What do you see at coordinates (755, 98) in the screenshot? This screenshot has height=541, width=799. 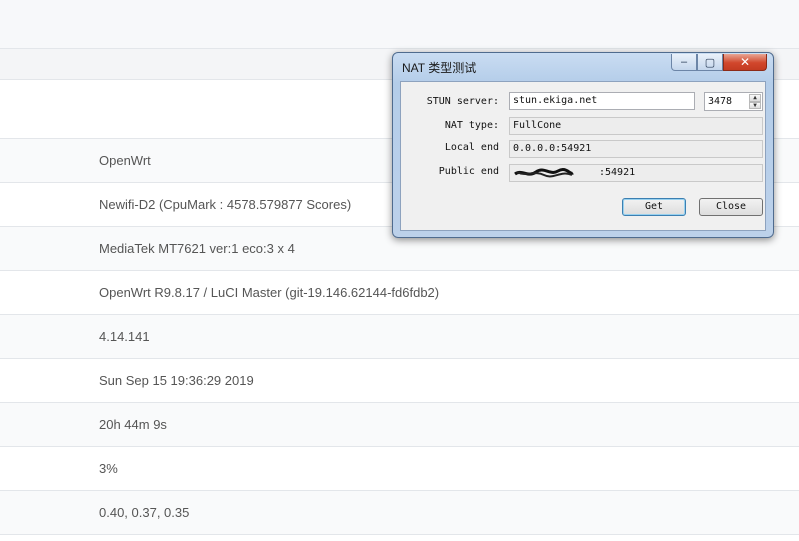 I see `spin-up-icon: ▲` at bounding box center [755, 98].